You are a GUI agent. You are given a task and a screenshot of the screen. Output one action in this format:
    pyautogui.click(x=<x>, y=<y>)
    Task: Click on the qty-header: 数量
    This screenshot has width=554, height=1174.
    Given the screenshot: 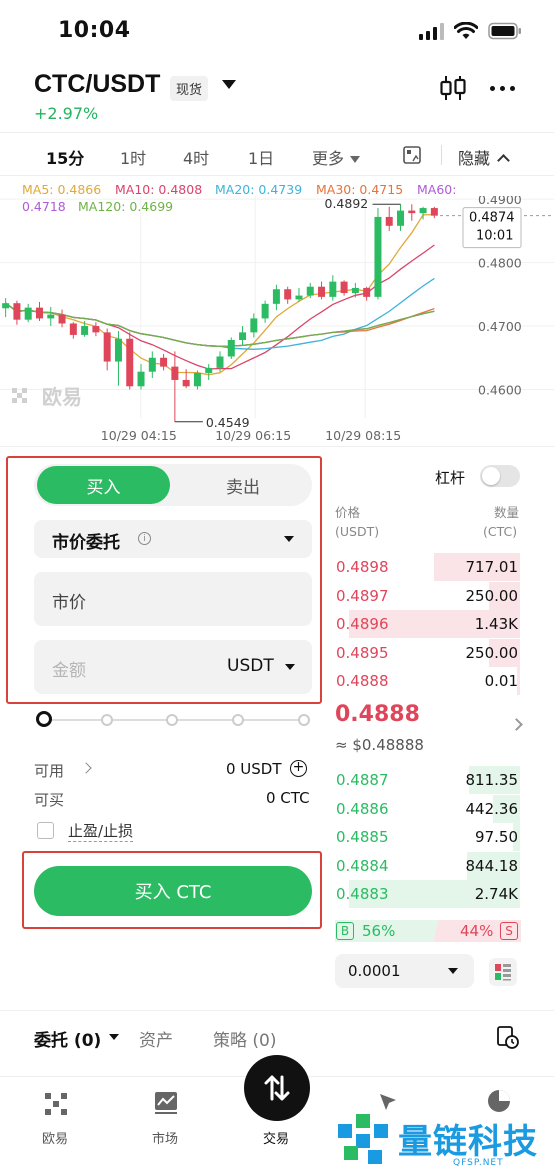 What is the action you would take?
    pyautogui.click(x=507, y=512)
    